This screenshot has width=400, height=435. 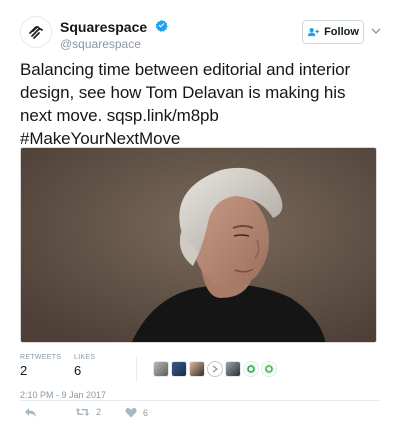 I want to click on reply-button, so click(x=30, y=412).